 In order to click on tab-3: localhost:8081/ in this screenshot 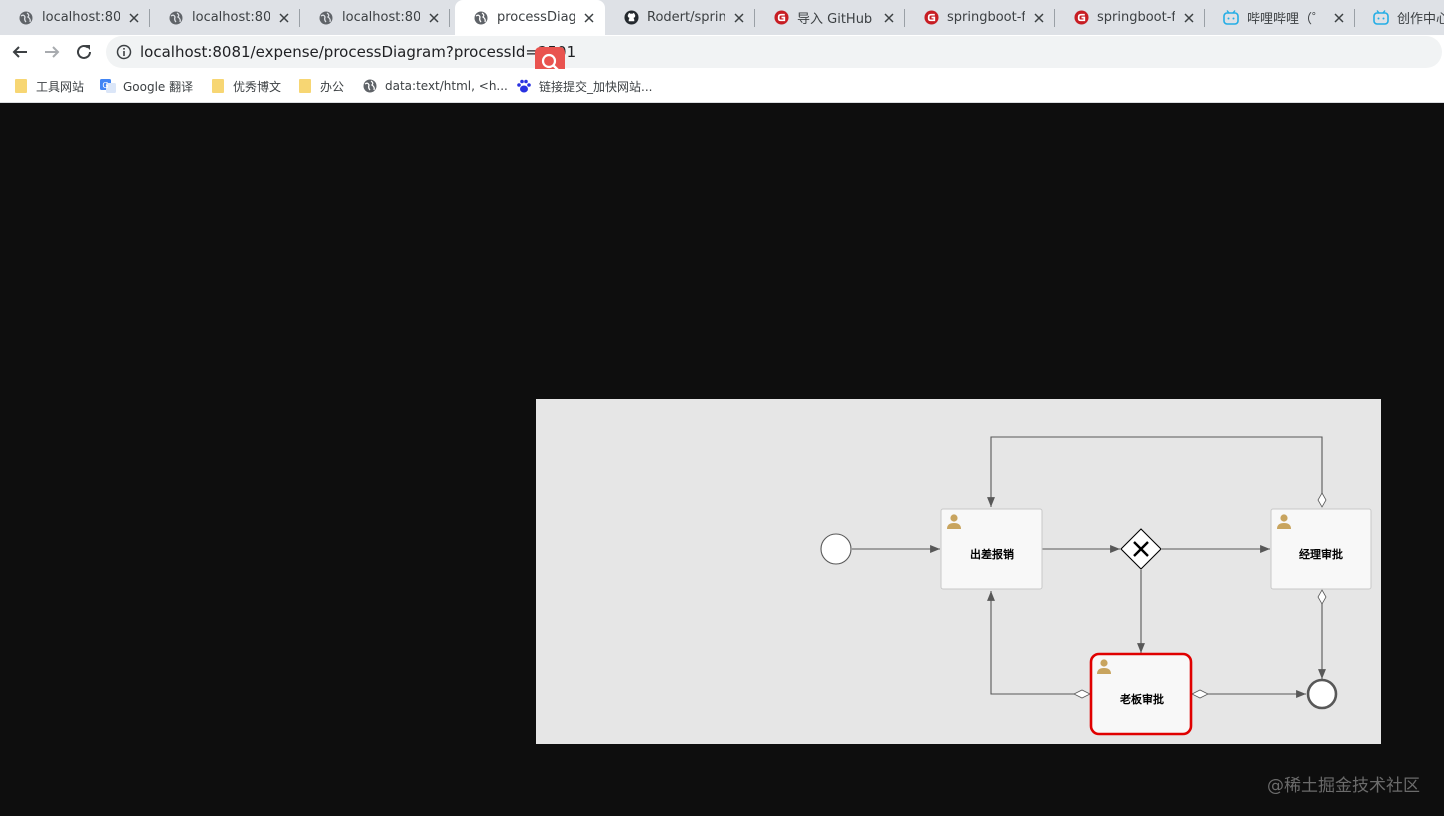, I will do `click(375, 17)`.